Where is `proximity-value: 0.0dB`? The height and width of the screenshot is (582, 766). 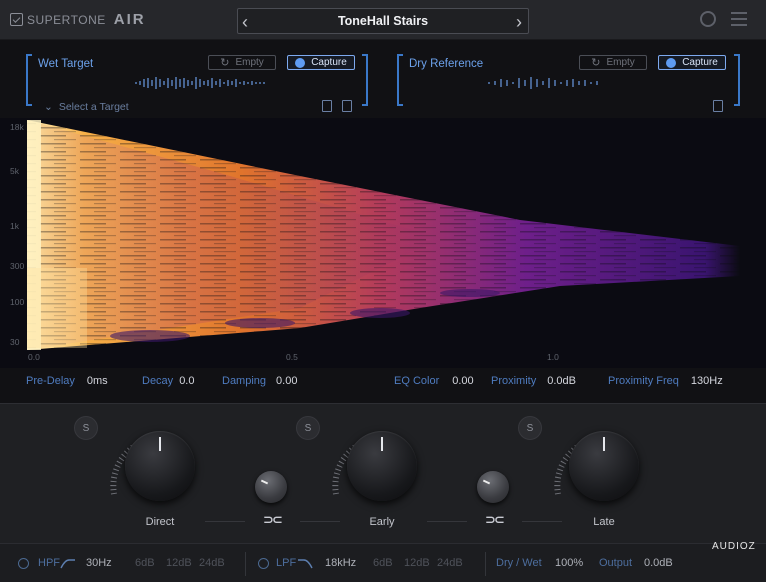 proximity-value: 0.0dB is located at coordinates (561, 381).